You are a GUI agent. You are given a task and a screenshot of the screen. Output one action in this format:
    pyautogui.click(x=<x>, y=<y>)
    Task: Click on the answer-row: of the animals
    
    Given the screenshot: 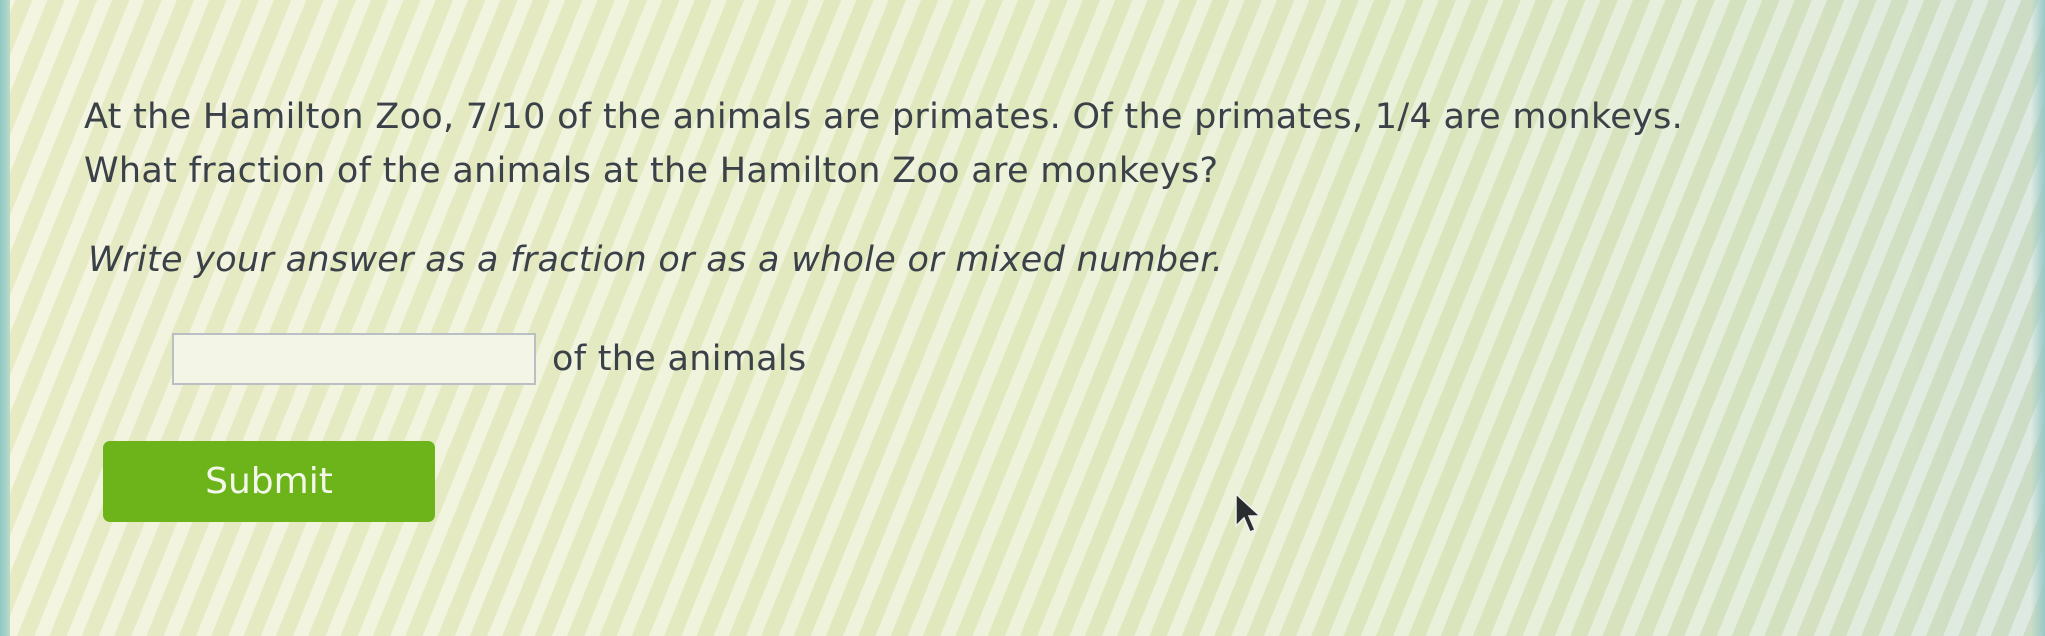 What is the action you would take?
    pyautogui.click(x=489, y=359)
    